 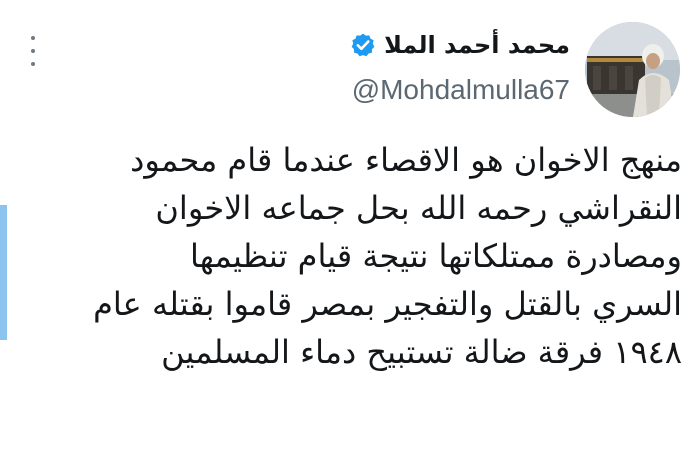 What do you see at coordinates (477, 45) in the screenshot?
I see `display-name: محمد أحمد الملا` at bounding box center [477, 45].